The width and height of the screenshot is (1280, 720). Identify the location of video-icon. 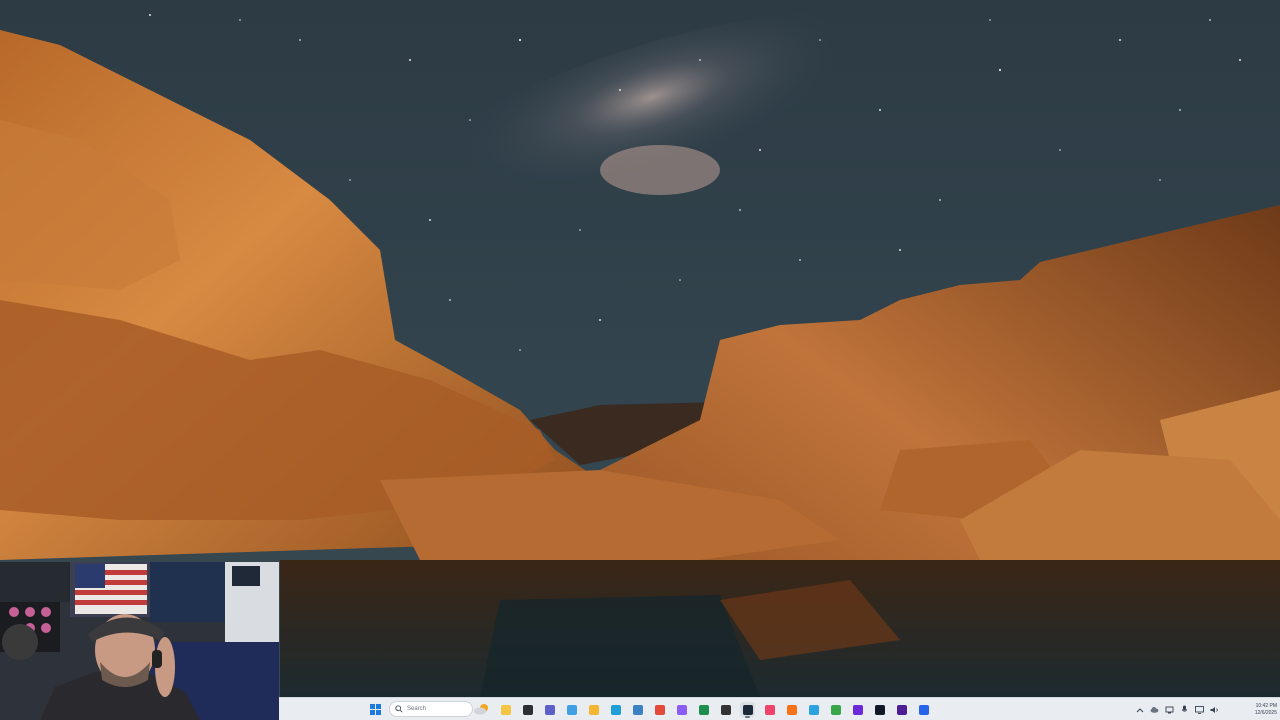
(879, 709).